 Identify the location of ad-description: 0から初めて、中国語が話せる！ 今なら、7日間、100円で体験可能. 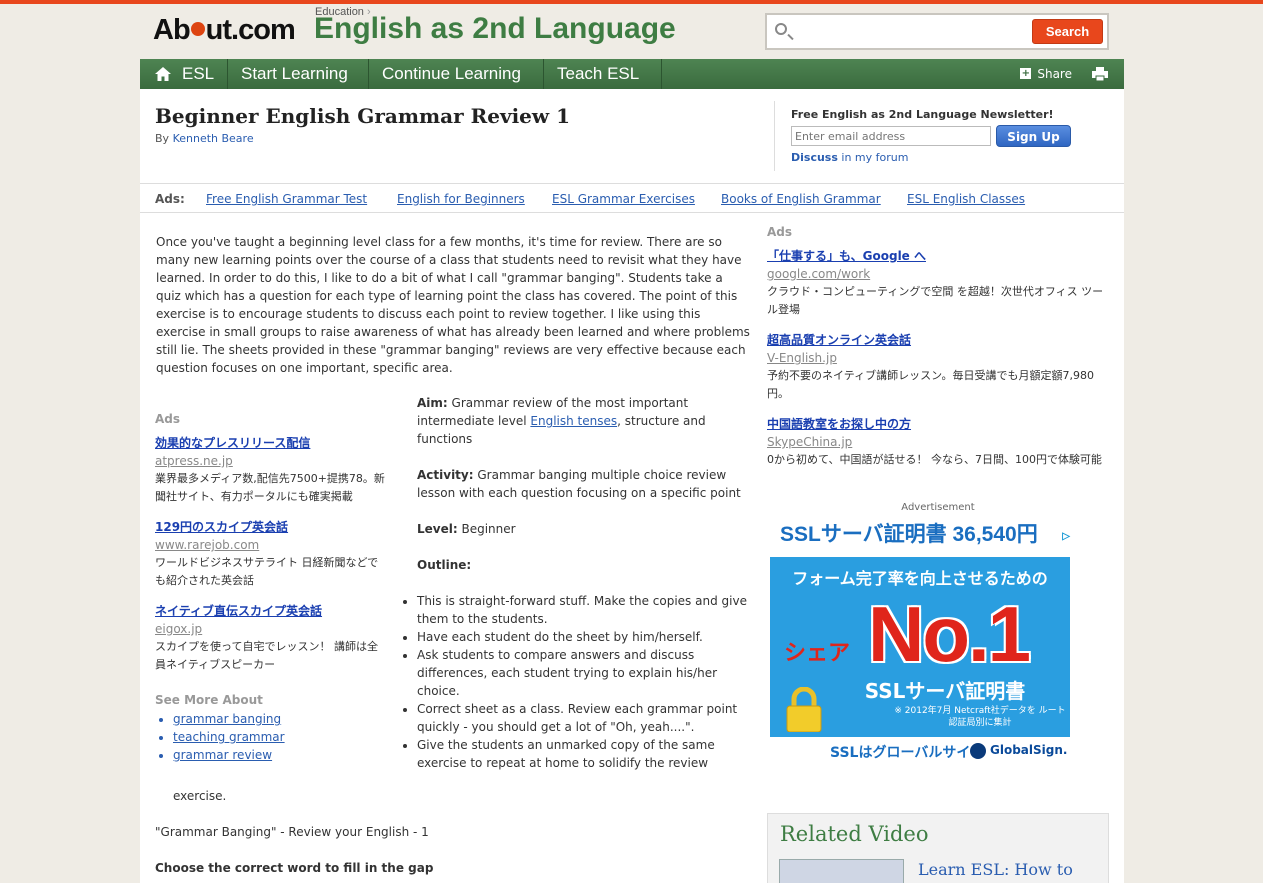
(934, 459).